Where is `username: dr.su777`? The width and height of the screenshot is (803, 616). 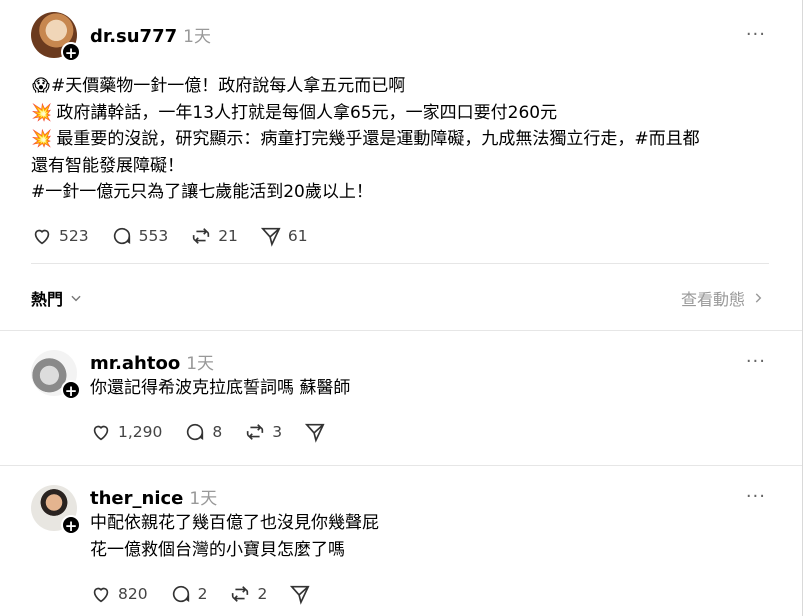 username: dr.su777 is located at coordinates (133, 36).